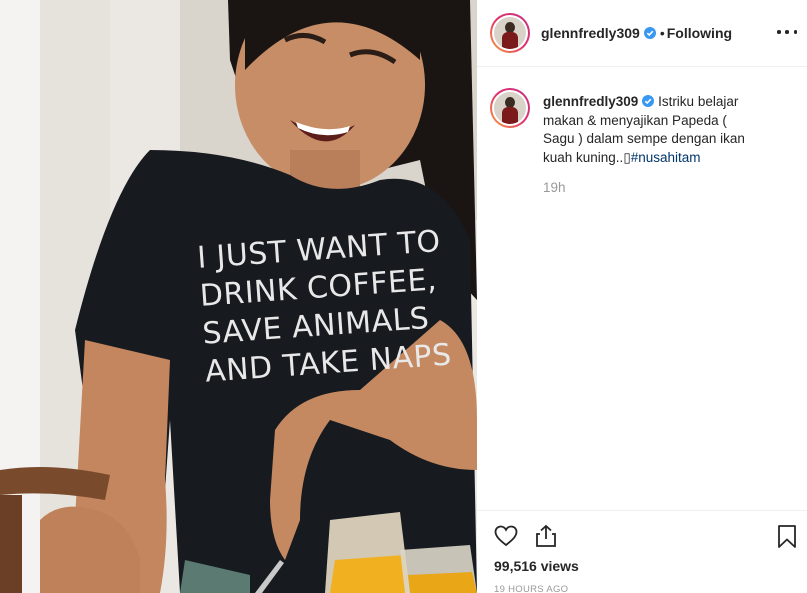 This screenshot has width=807, height=593. What do you see at coordinates (787, 32) in the screenshot?
I see `more-options-icon` at bounding box center [787, 32].